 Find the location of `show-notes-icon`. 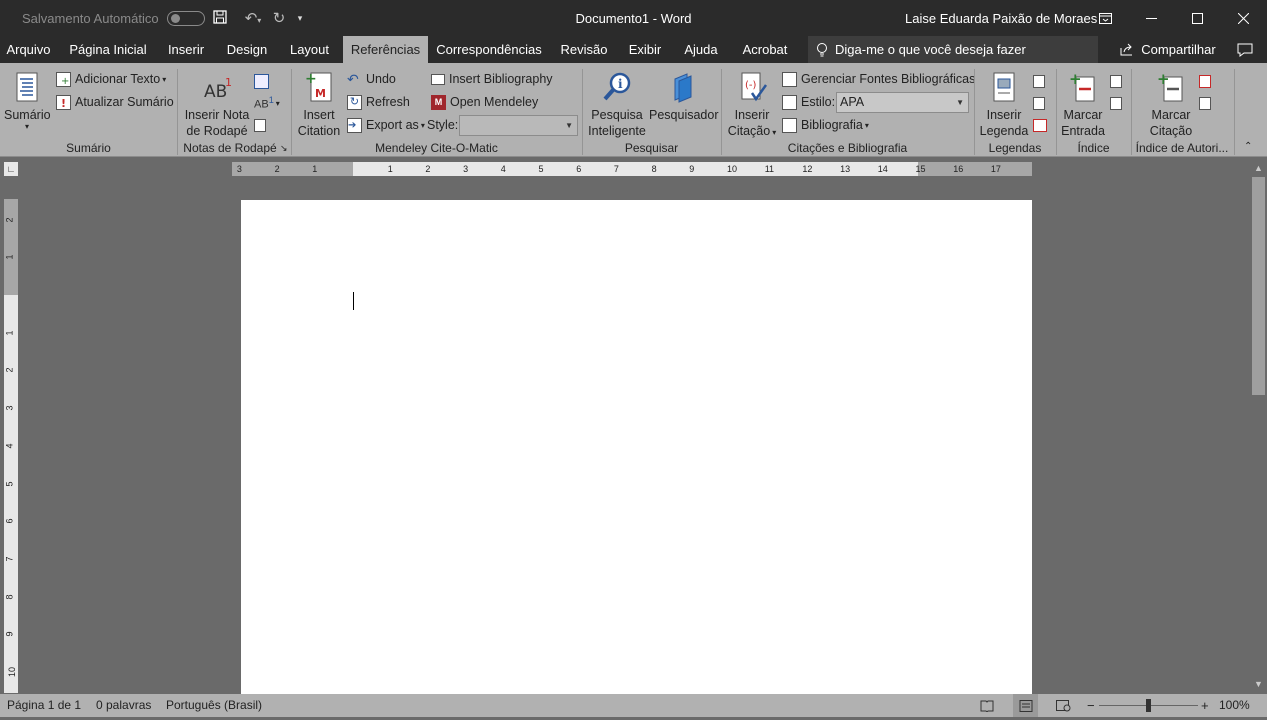

show-notes-icon is located at coordinates (262, 125).